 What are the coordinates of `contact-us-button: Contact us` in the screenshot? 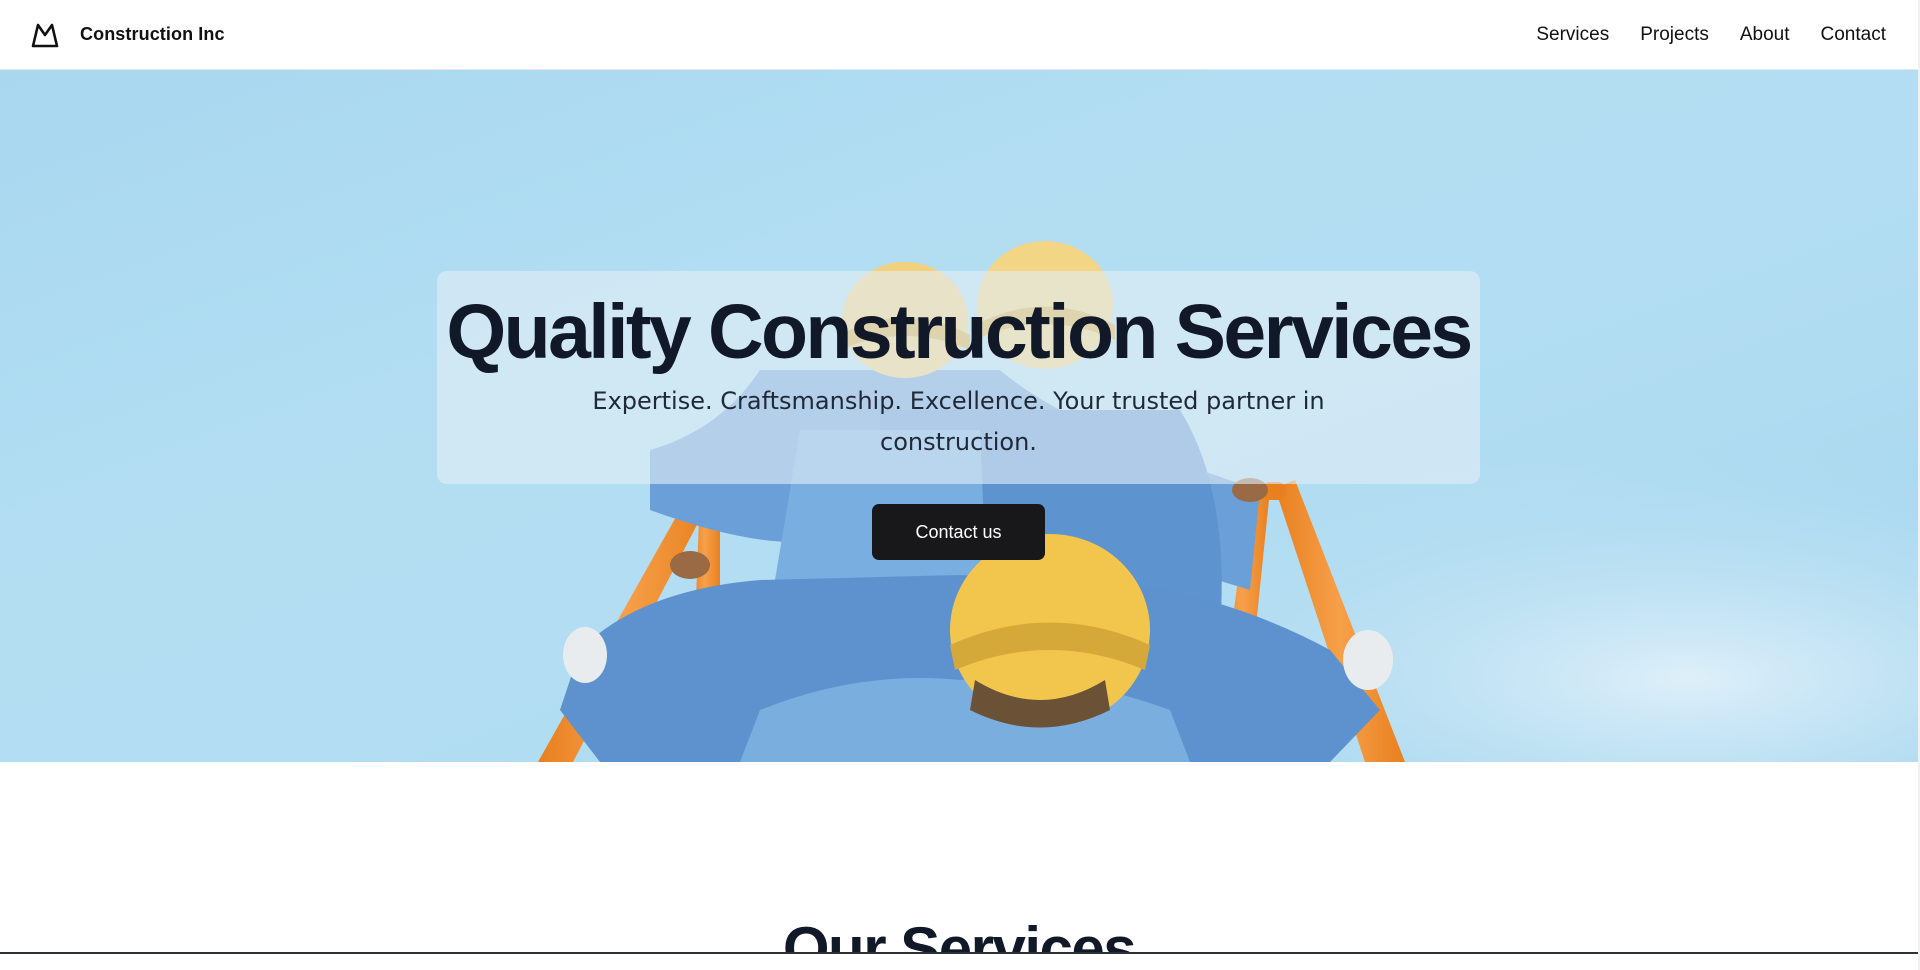 It's located at (958, 532).